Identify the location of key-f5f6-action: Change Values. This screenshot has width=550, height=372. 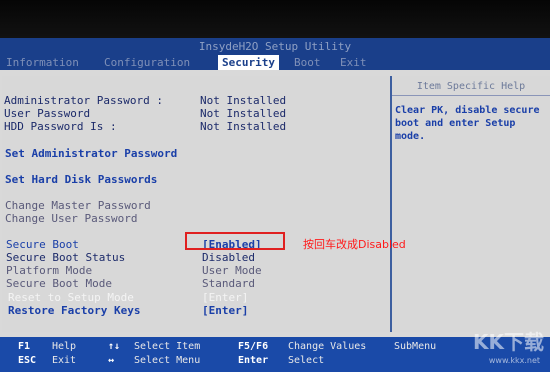
(327, 346).